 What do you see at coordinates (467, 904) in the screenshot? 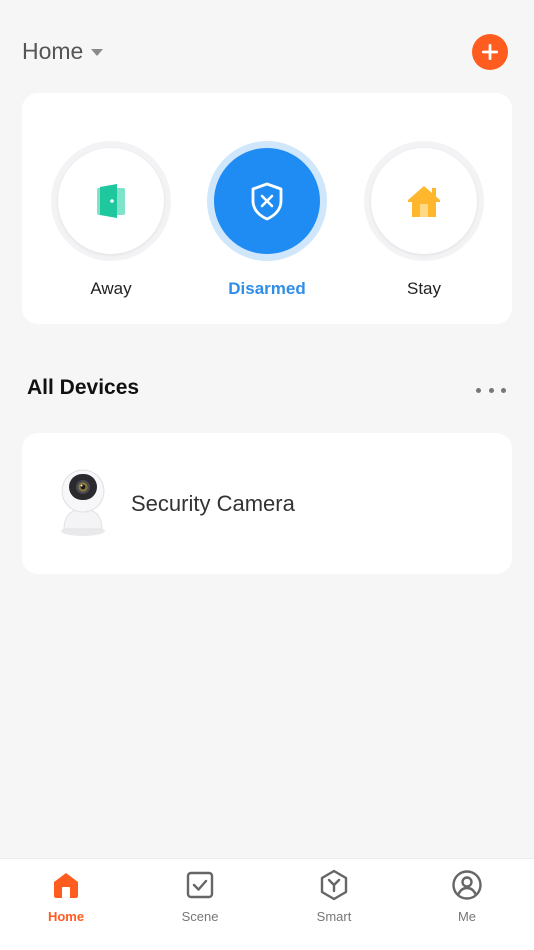
I see `tab-me: Me` at bounding box center [467, 904].